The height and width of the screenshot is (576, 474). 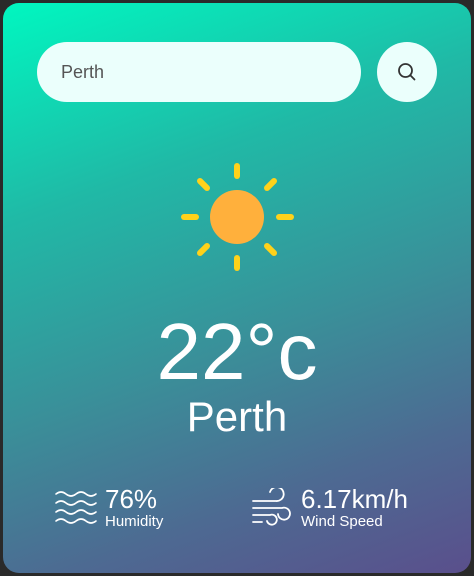 What do you see at coordinates (237, 416) in the screenshot?
I see `city-name: Perth` at bounding box center [237, 416].